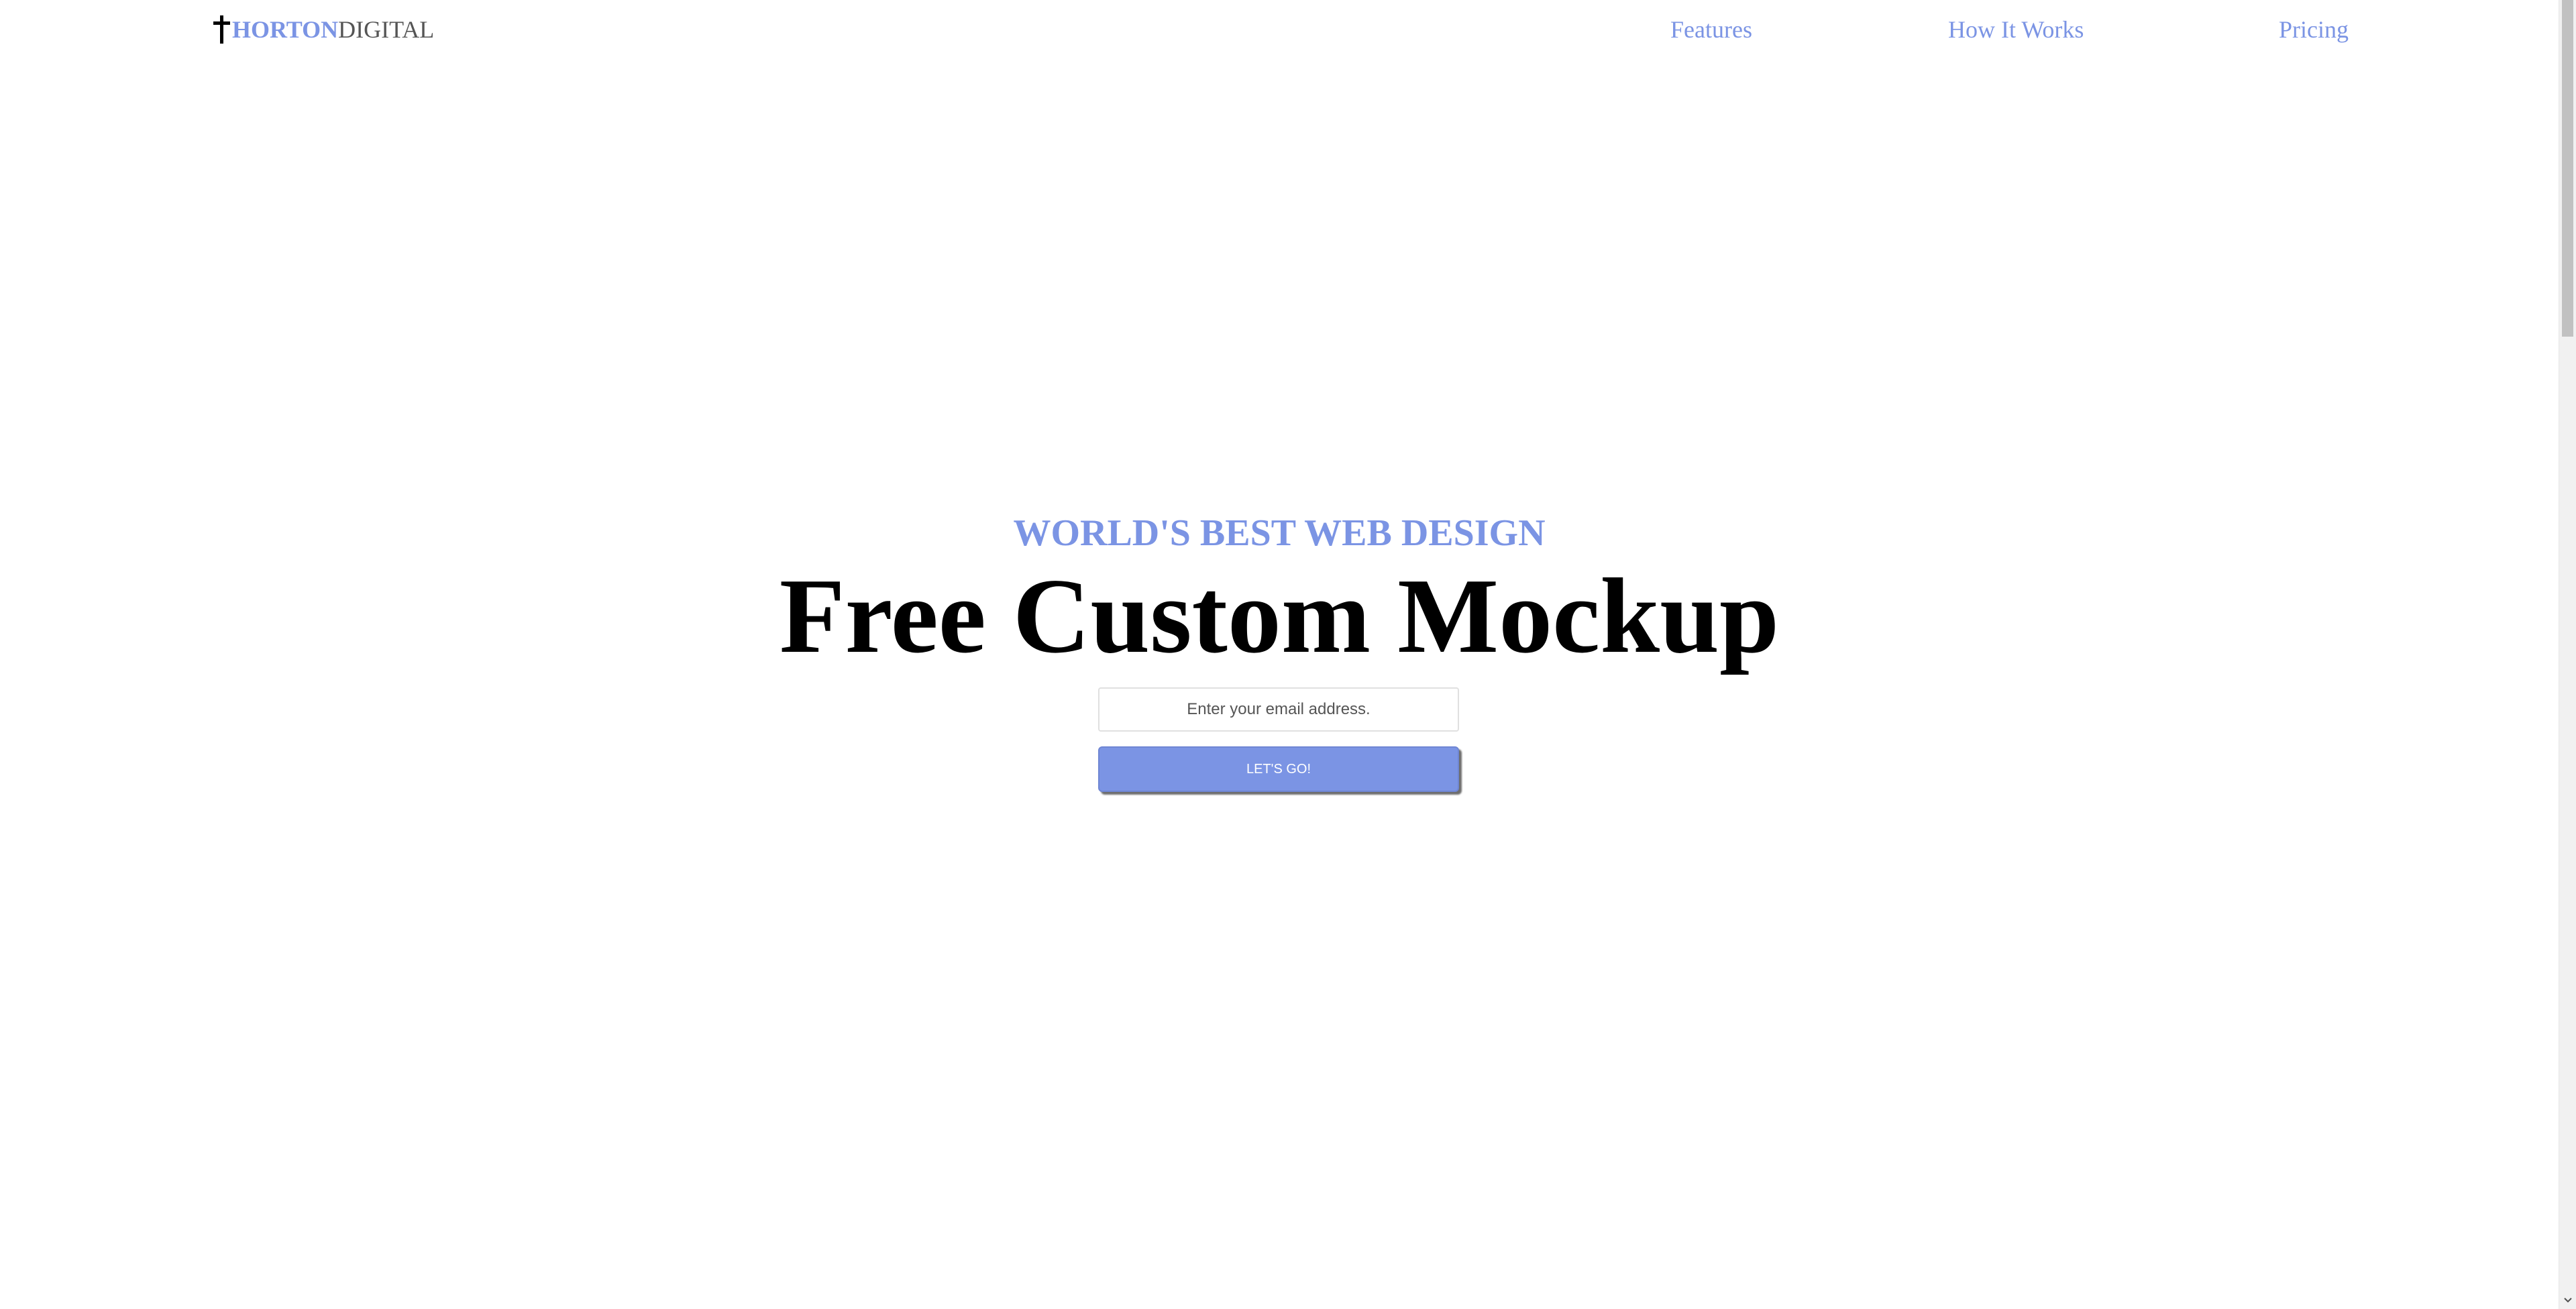 This screenshot has width=2576, height=1309. I want to click on logo-light-text: DIGITAL, so click(386, 30).